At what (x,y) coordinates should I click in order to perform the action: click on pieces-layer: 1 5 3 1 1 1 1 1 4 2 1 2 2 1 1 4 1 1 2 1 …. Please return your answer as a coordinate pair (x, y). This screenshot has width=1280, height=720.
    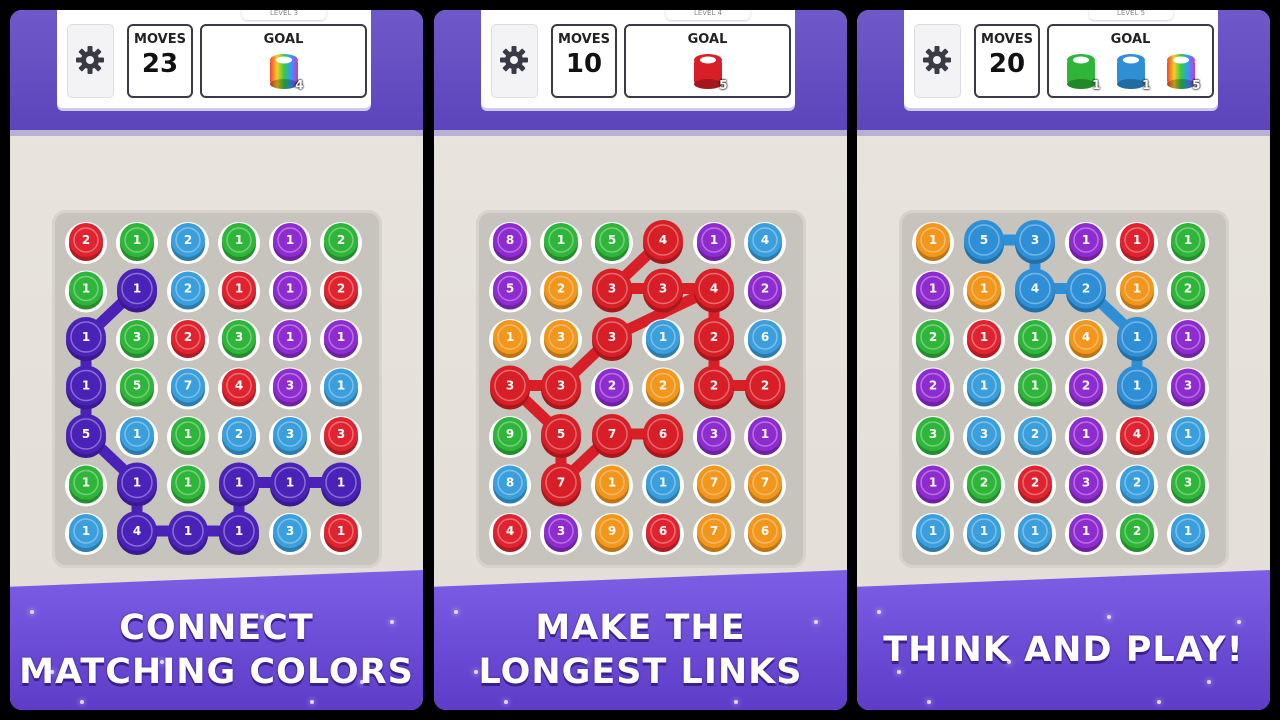
    Looking at the image, I should click on (1060, 387).